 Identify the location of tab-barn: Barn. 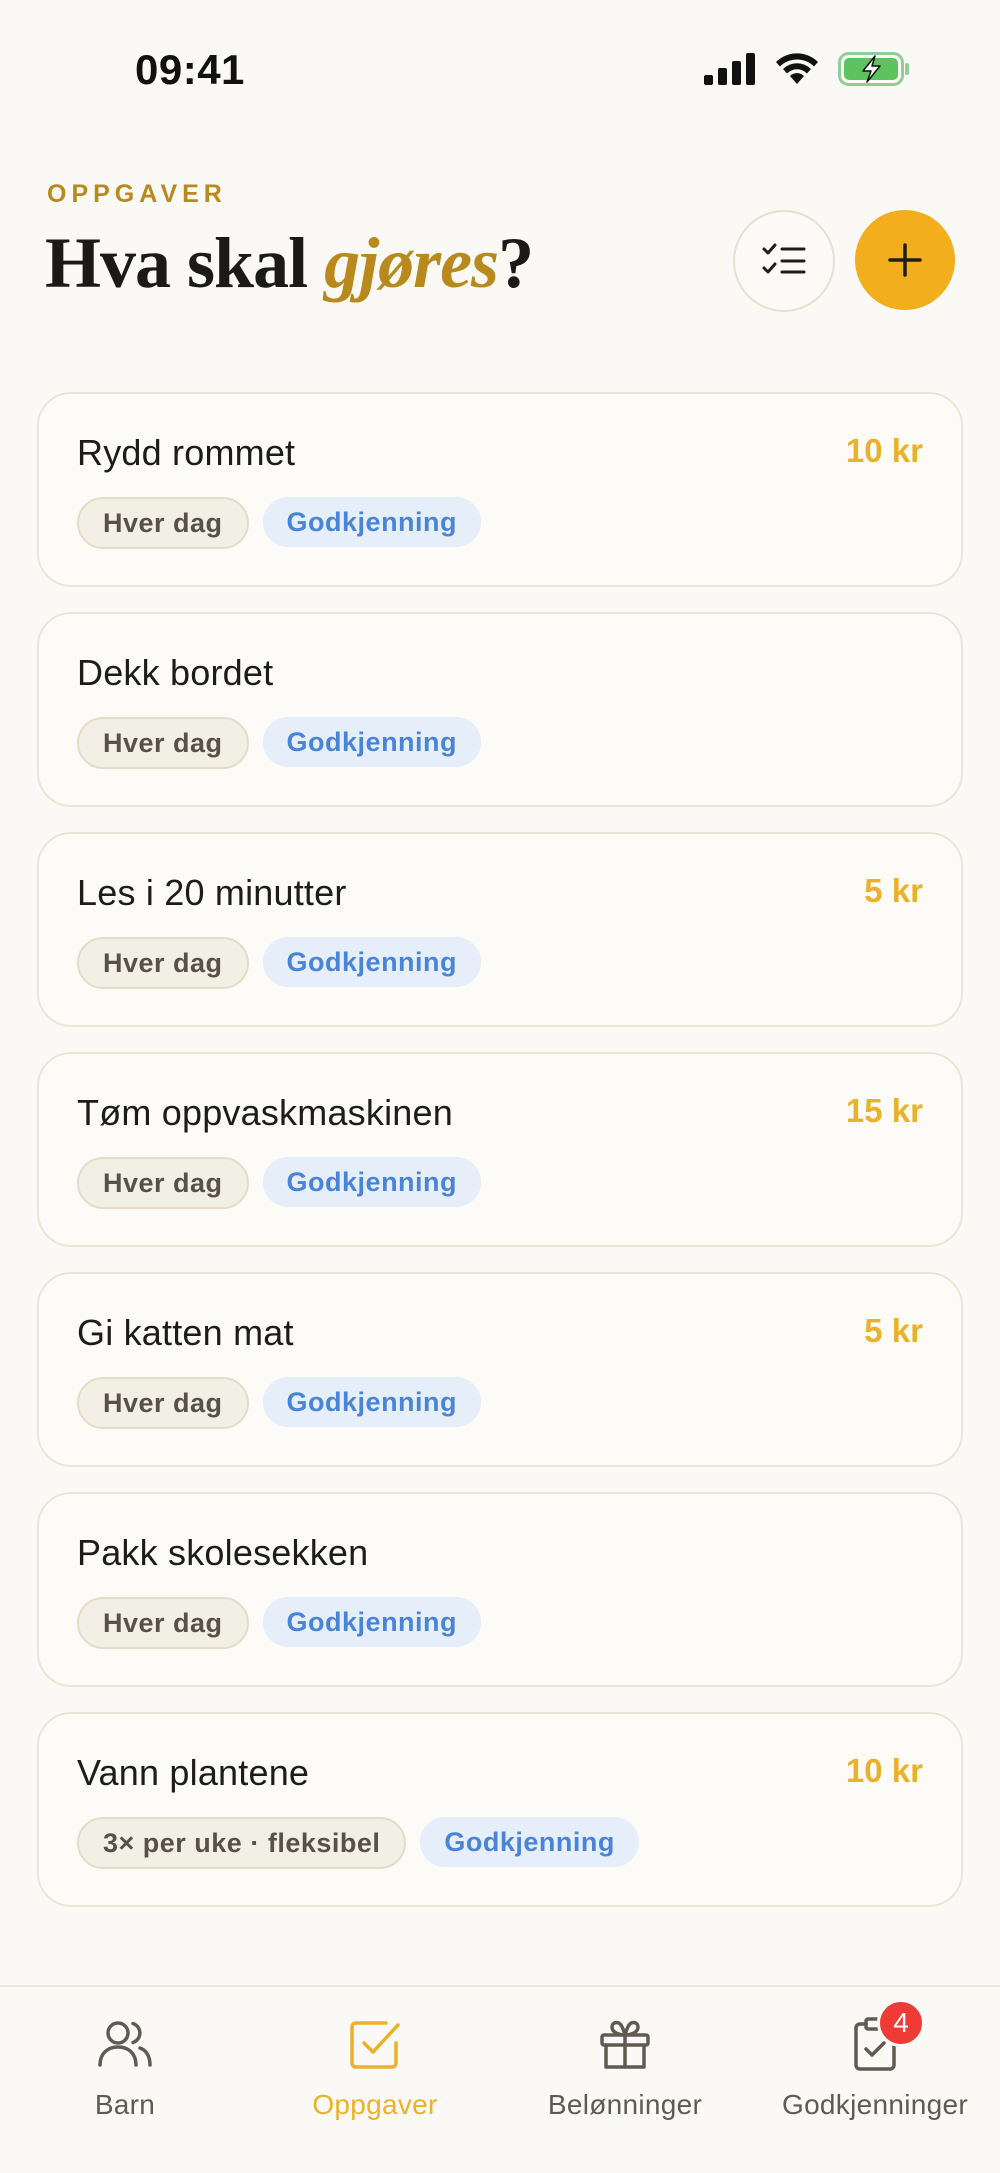
(125, 2067).